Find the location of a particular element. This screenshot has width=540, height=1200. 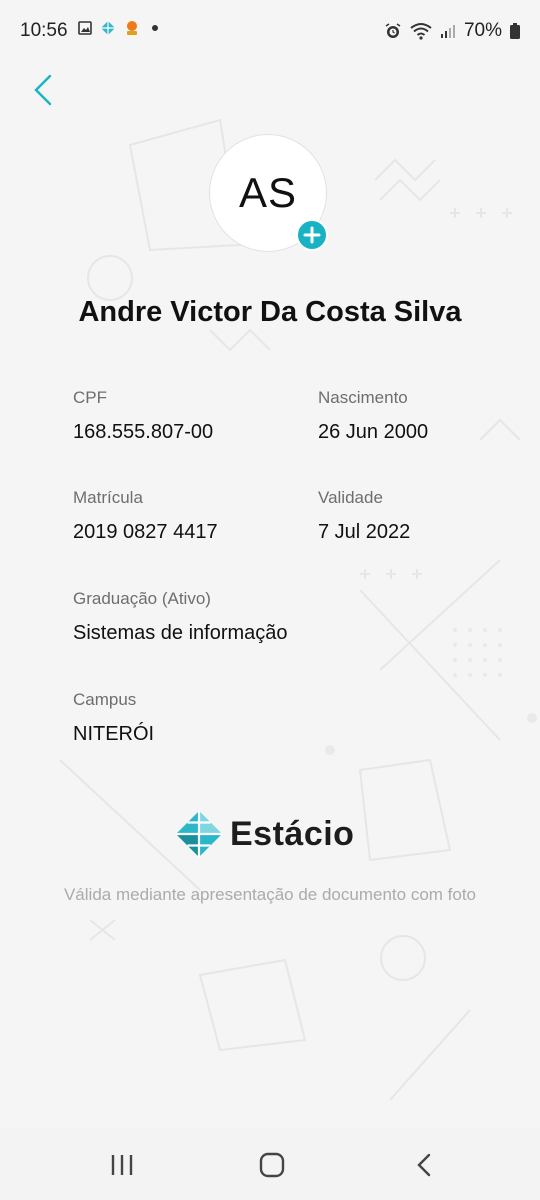

gallery-icon is located at coordinates (85, 28).